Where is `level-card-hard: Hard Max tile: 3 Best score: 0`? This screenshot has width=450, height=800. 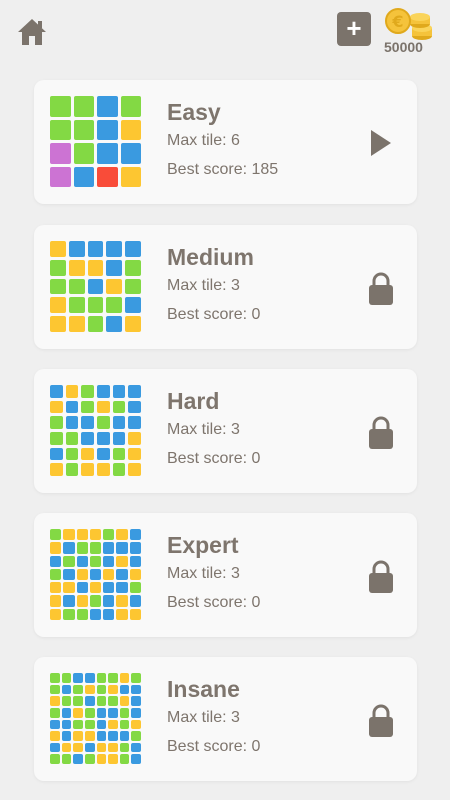 level-card-hard: Hard Max tile: 3 Best score: 0 is located at coordinates (225, 431).